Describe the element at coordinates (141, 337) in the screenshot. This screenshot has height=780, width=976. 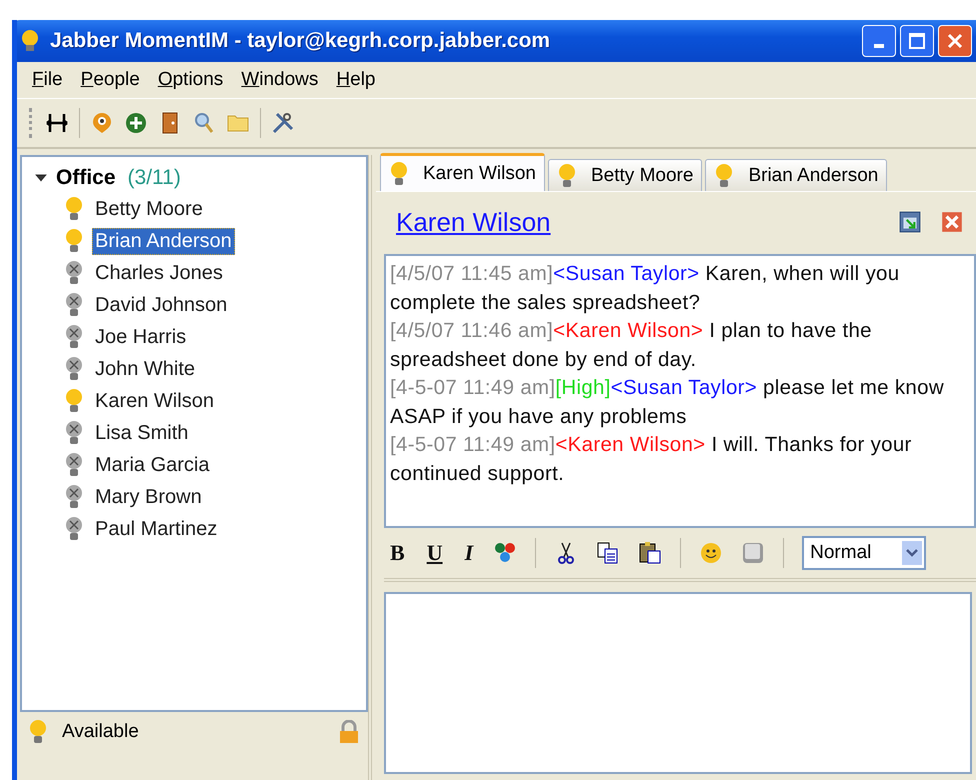
I see `contact-item: Joe Harris` at that location.